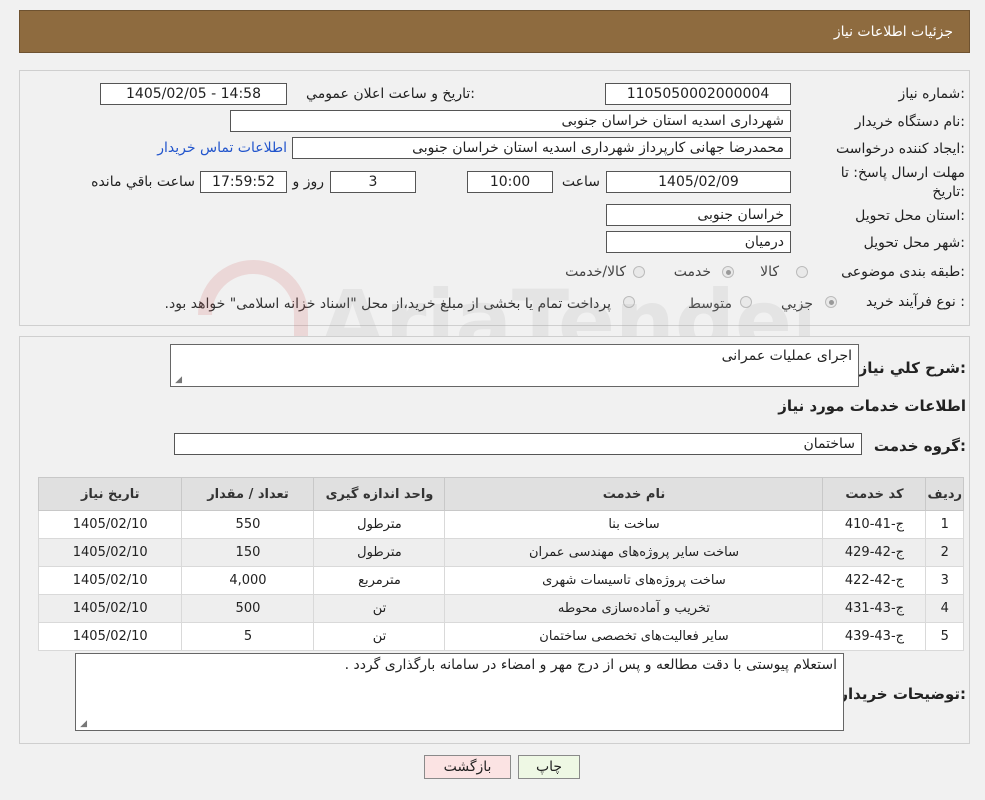 This screenshot has width=985, height=800. What do you see at coordinates (634, 524) in the screenshot?
I see `service-name: ساخت بنا` at bounding box center [634, 524].